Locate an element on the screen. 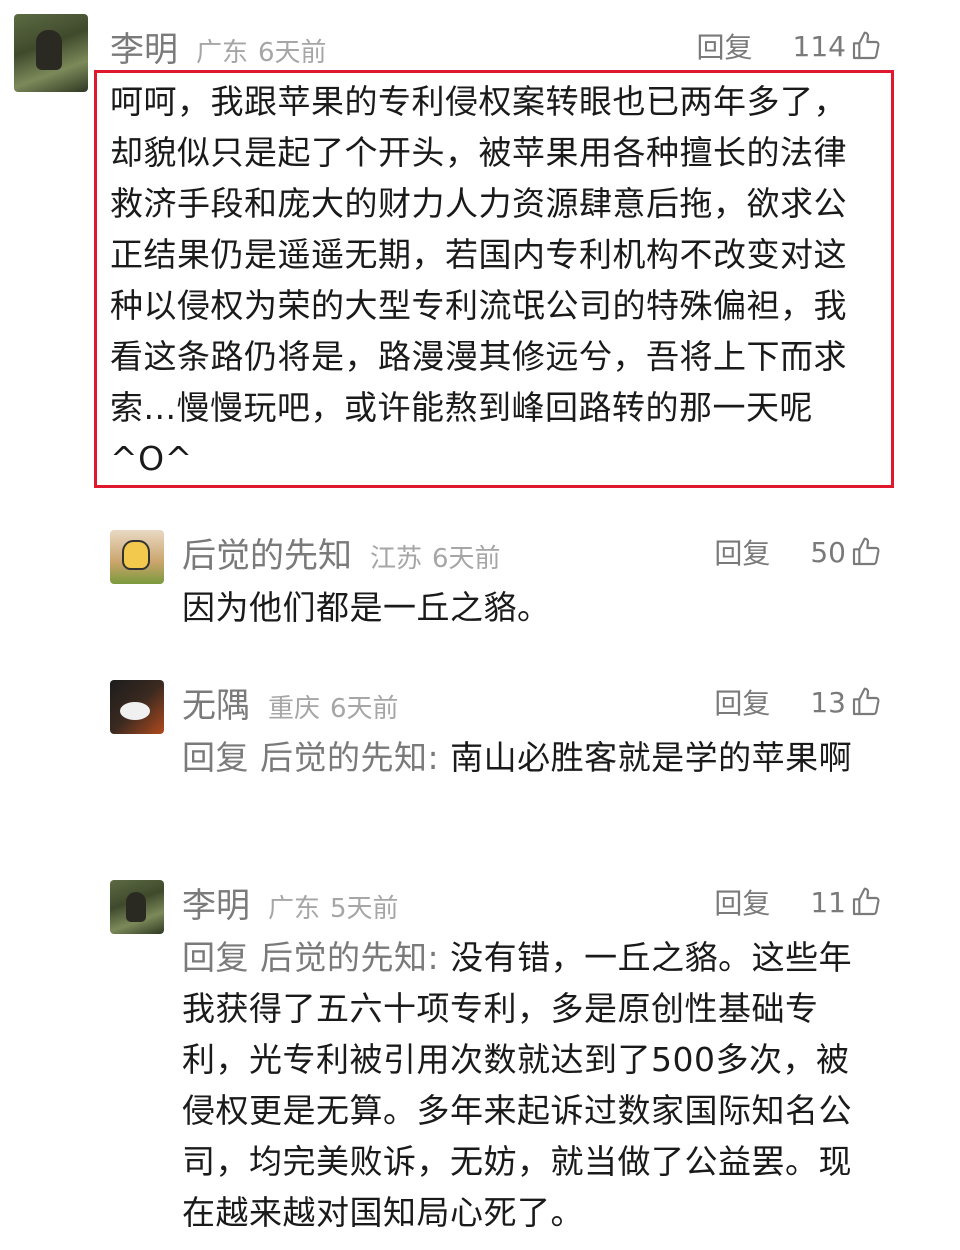 Image resolution: width=960 pixels, height=1250 pixels. comment-body: 南山必胜客就是学的苹果啊 is located at coordinates (651, 757).